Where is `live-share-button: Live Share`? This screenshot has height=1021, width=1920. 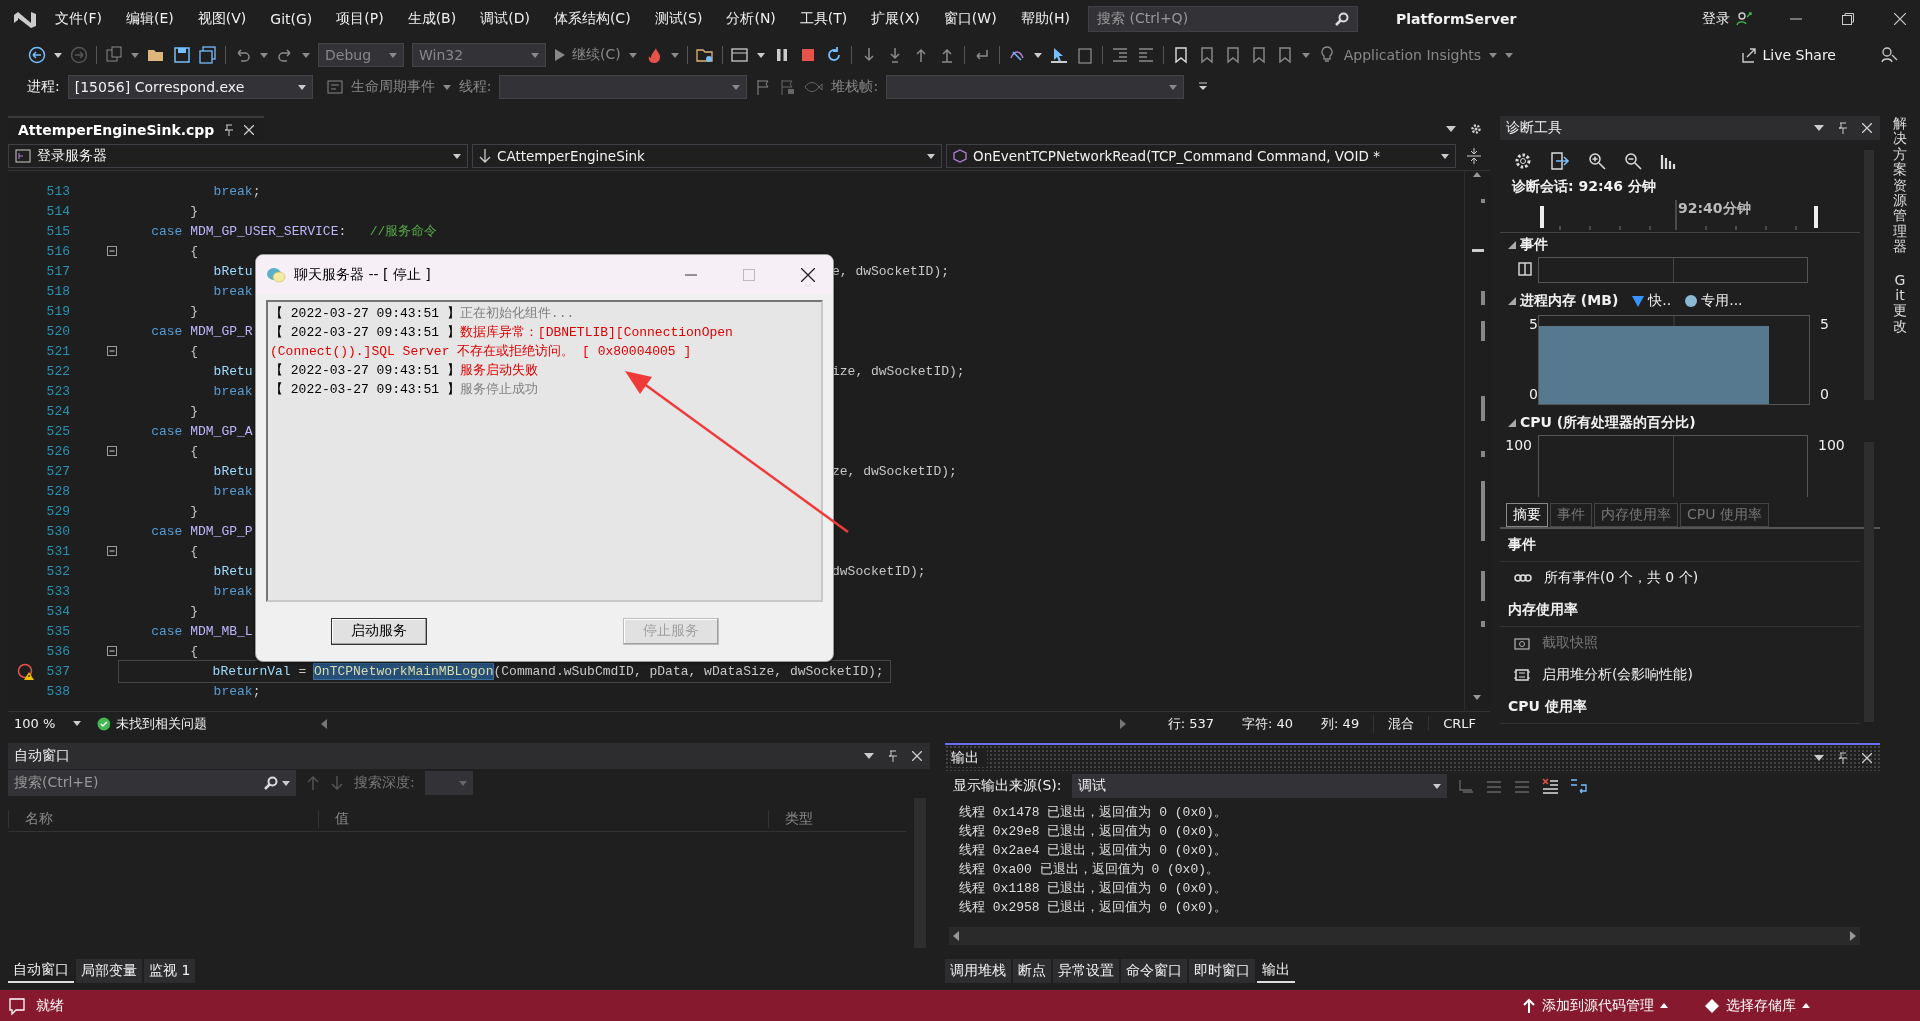
live-share-button: Live Share is located at coordinates (1788, 55).